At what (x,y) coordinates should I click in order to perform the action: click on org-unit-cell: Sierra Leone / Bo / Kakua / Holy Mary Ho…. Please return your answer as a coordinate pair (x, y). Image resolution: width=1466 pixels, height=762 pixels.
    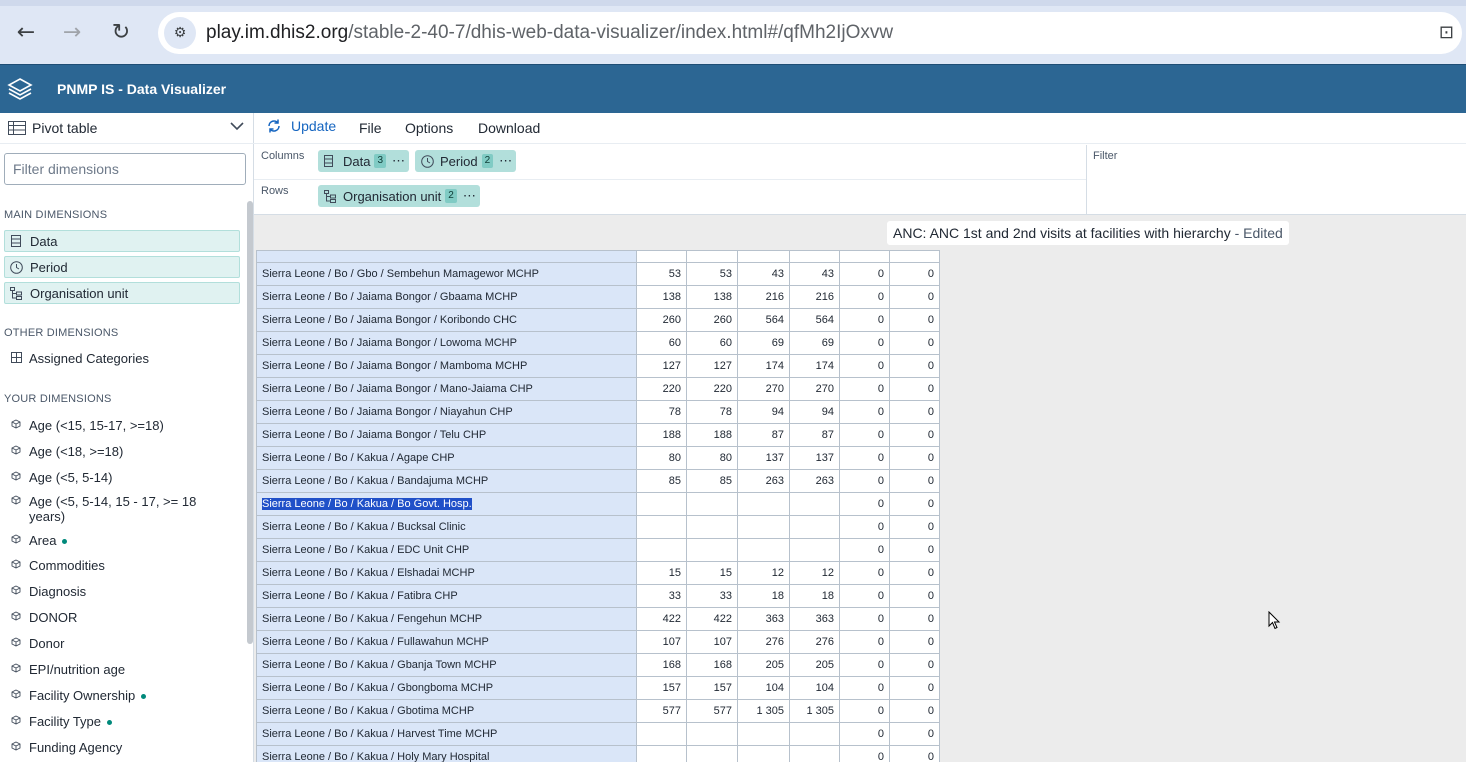
    Looking at the image, I should click on (446, 753).